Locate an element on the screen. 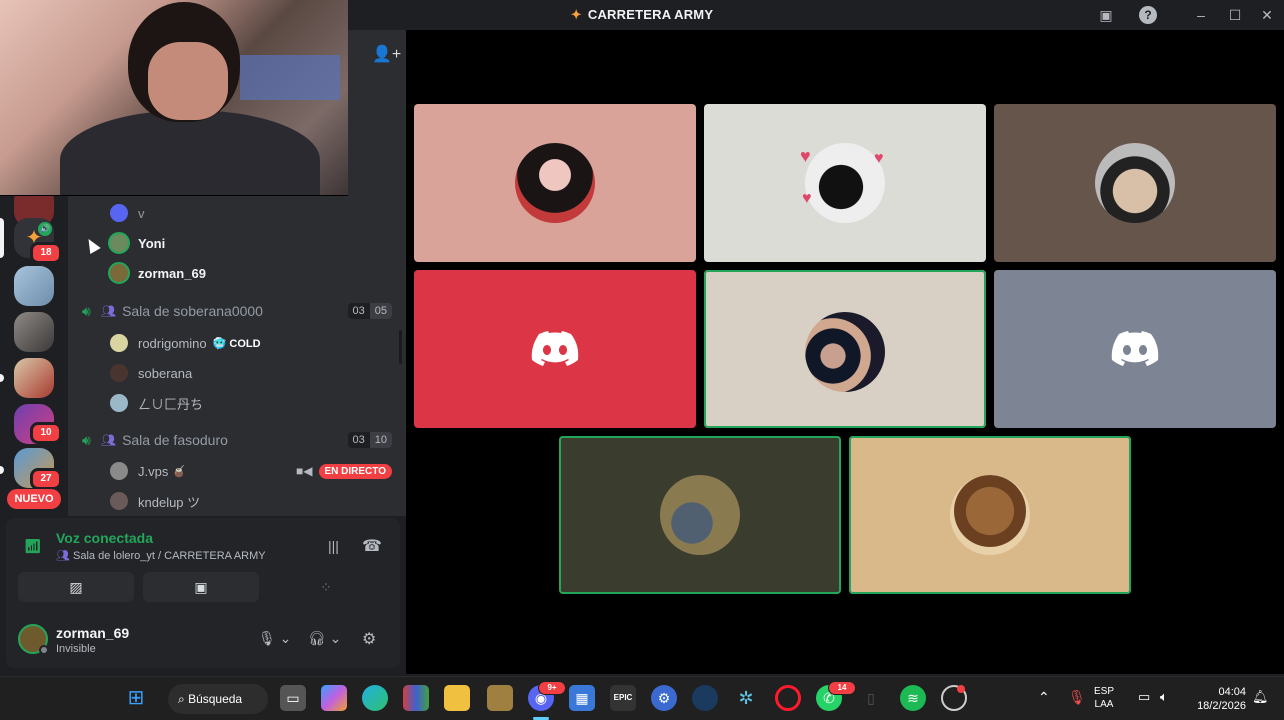 This screenshot has height=720, width=1284. maximize-button: ☐ is located at coordinates (1235, 15).